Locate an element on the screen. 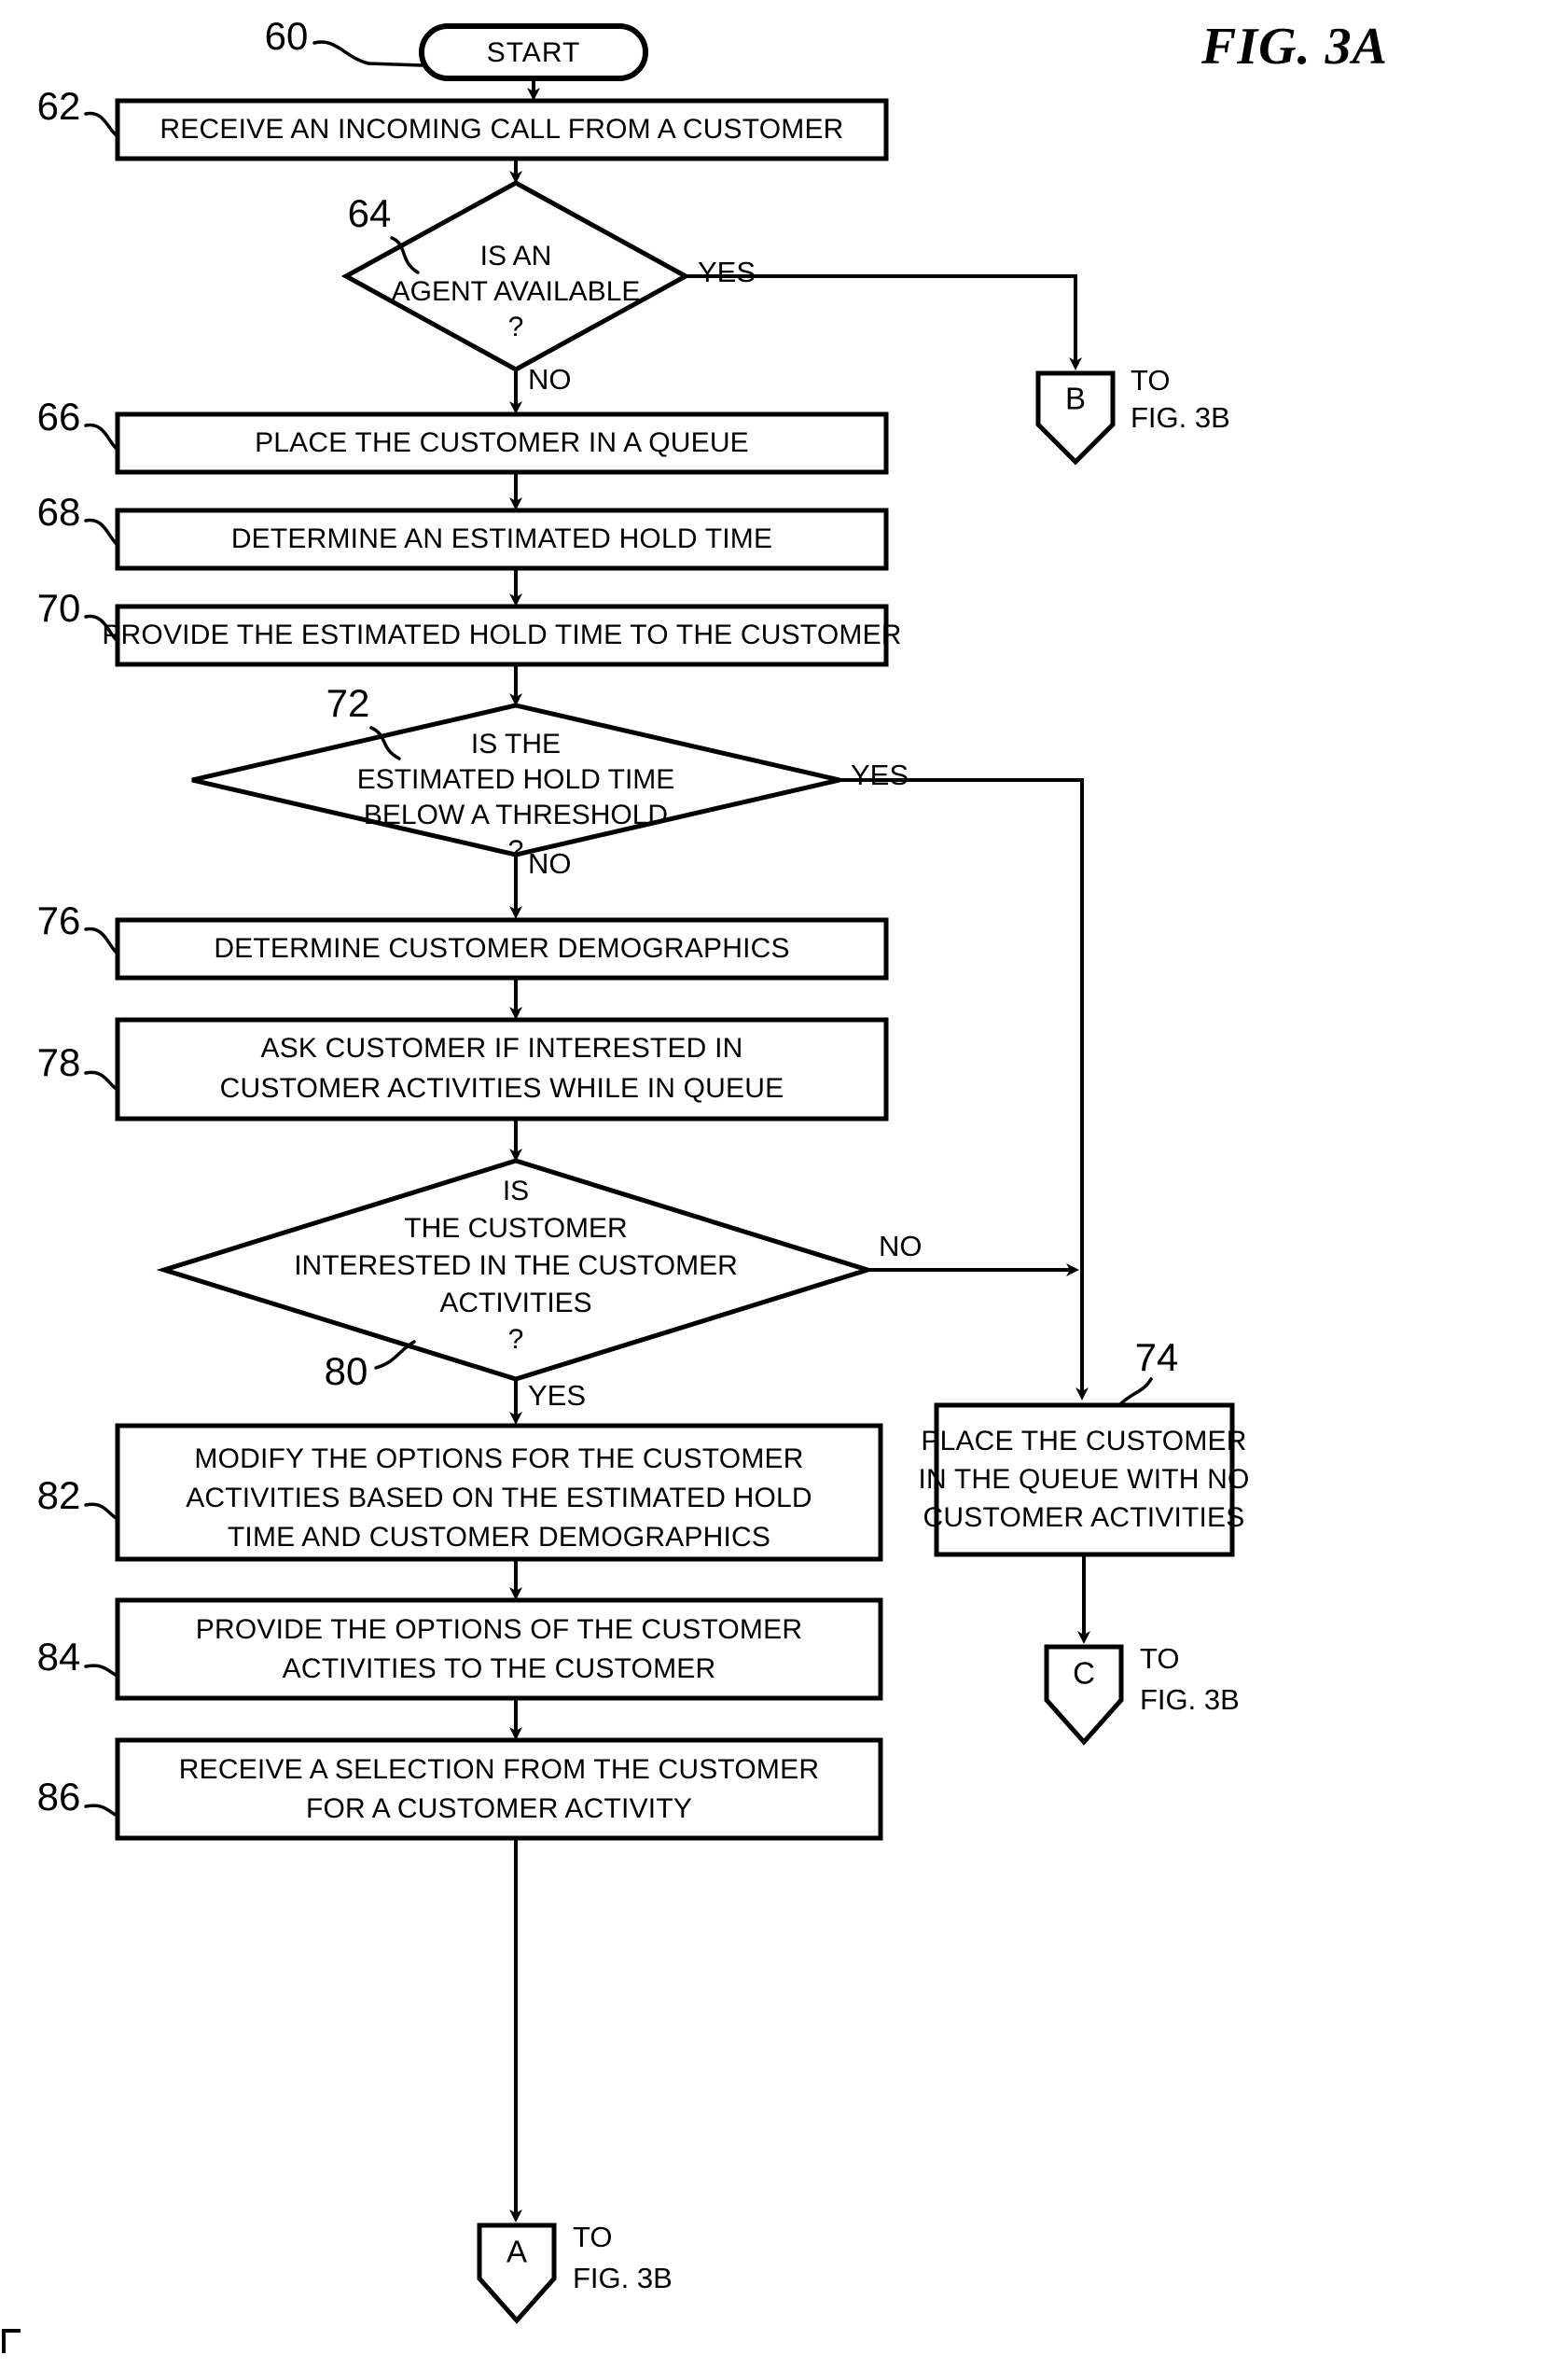 This screenshot has height=2369, width=1568. connector-a-goto-line-2: FIG. 3B is located at coordinates (623, 2278).